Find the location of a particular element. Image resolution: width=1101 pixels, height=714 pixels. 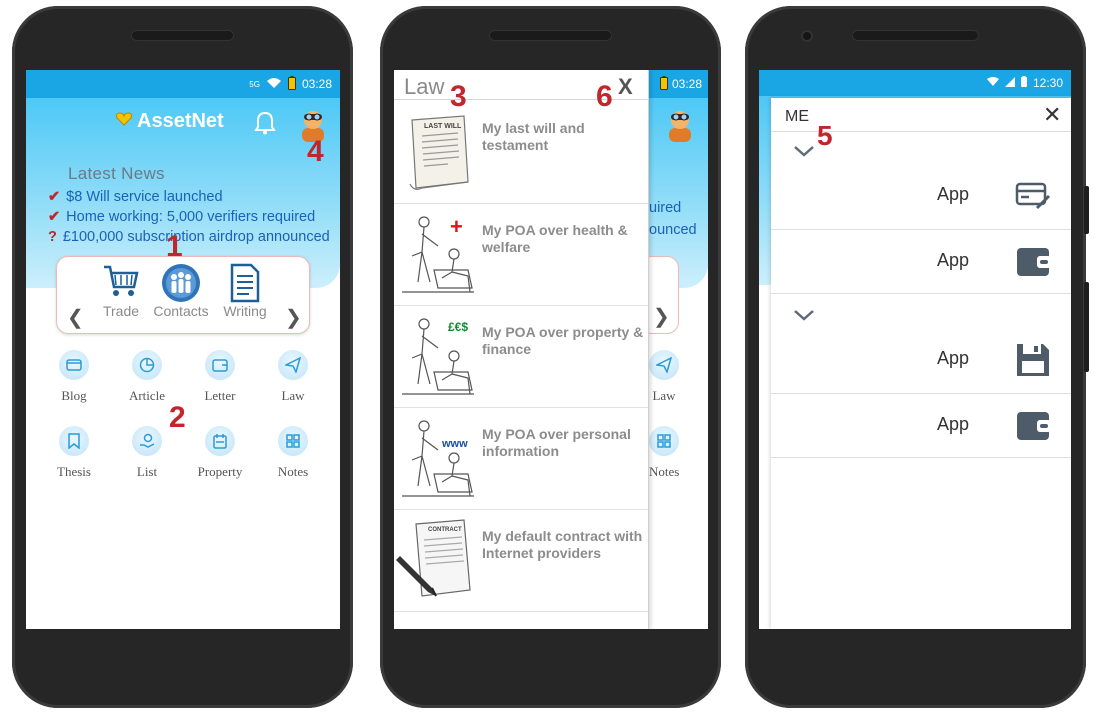

grid-label: Blog is located at coordinates (74, 395).